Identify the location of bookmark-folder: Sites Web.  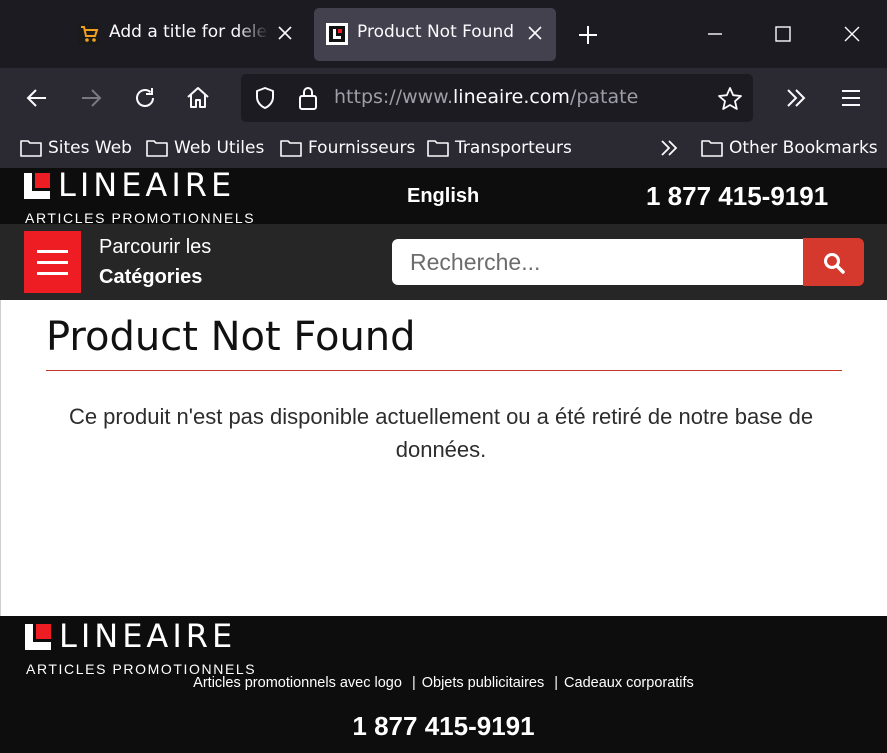
(76, 148).